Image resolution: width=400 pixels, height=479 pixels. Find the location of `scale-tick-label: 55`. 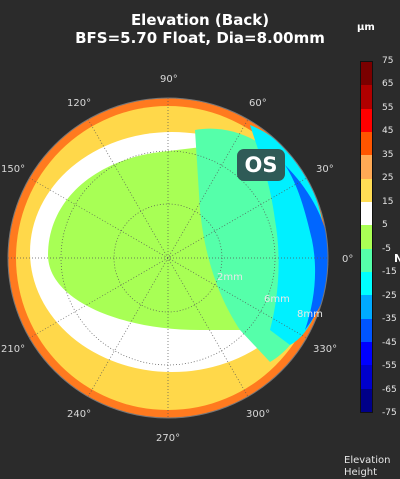

scale-tick-label: 55 is located at coordinates (388, 107).